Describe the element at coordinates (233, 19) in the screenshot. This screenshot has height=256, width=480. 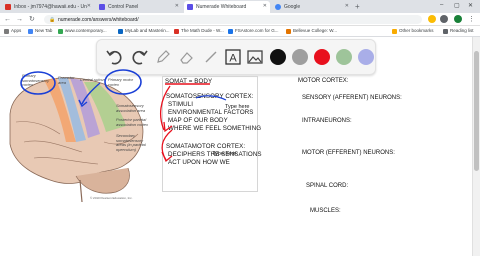
I see `url-field: 🔒 numerade.com/answers/whiteboard/` at that location.